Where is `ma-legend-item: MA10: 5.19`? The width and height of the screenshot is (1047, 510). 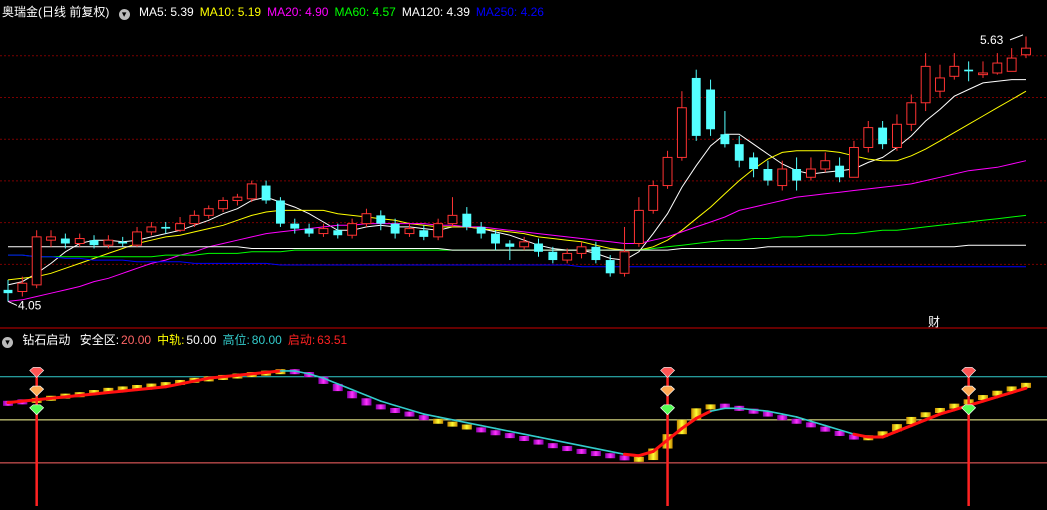 ma-legend-item: MA10: 5.19 is located at coordinates (230, 12).